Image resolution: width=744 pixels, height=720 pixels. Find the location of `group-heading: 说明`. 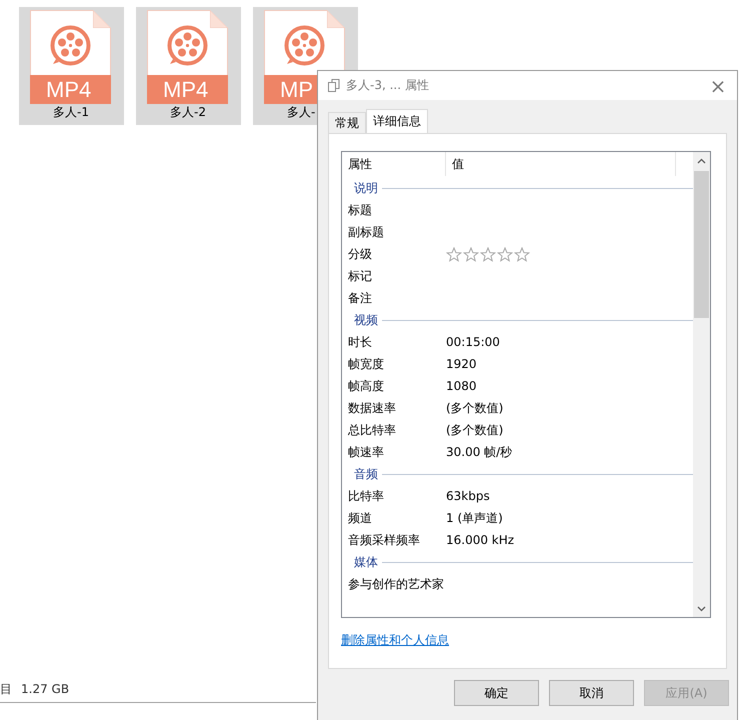

group-heading: 说明 is located at coordinates (366, 188).